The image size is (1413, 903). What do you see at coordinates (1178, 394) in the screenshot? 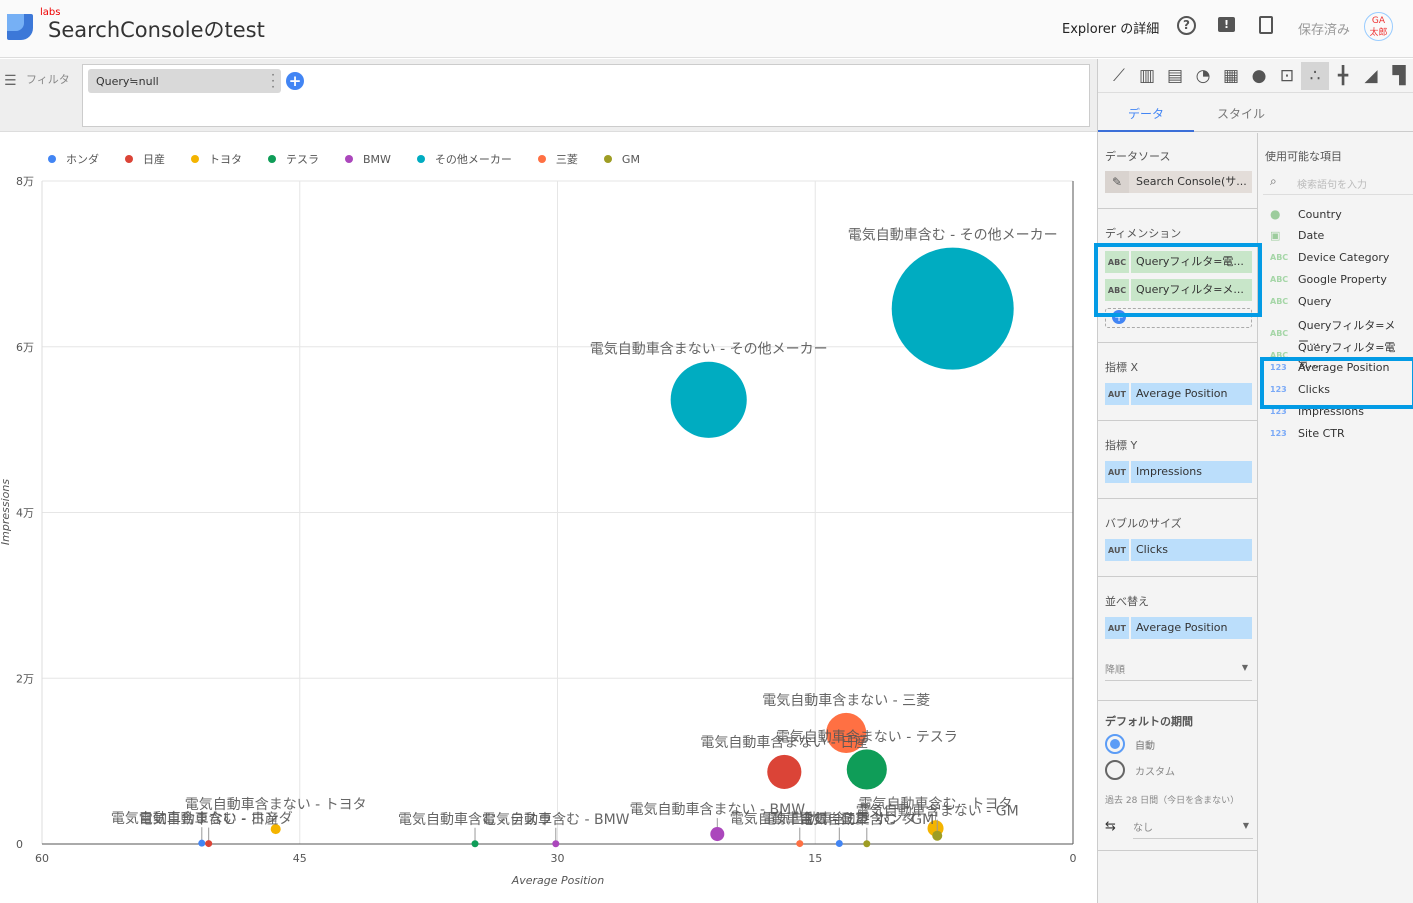
I see `metric-x-pill: AUT Average Position` at bounding box center [1178, 394].